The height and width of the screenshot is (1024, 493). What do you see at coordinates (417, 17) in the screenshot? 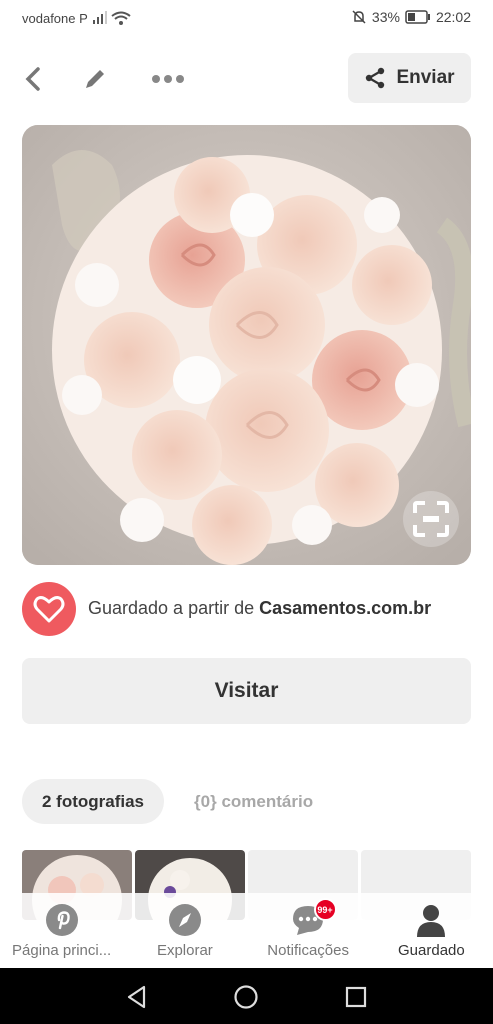
I see `battery-icon` at bounding box center [417, 17].